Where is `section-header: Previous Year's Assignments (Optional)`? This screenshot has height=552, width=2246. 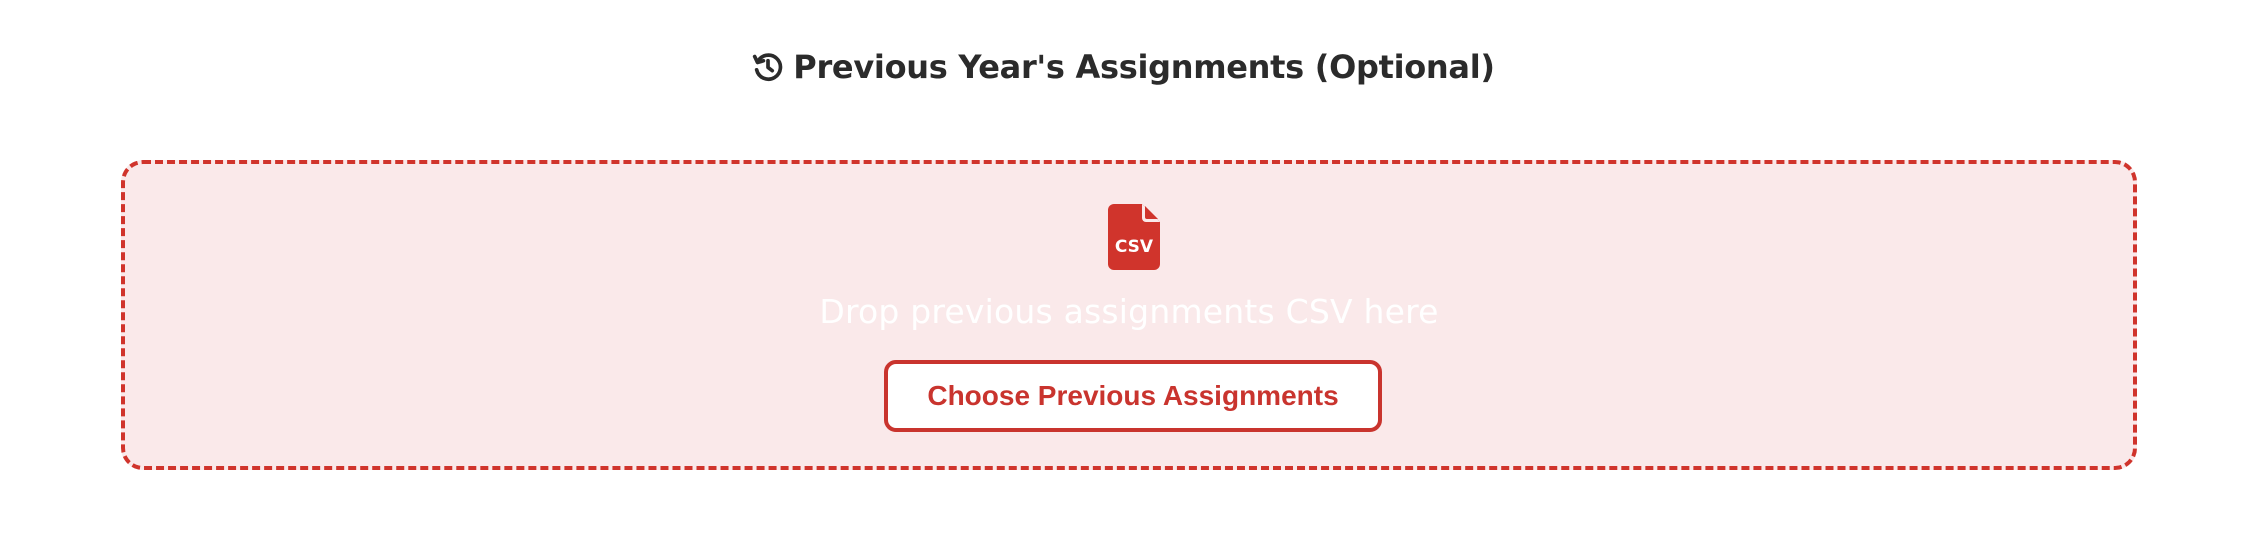 section-header: Previous Year's Assignments (Optional) is located at coordinates (1123, 67).